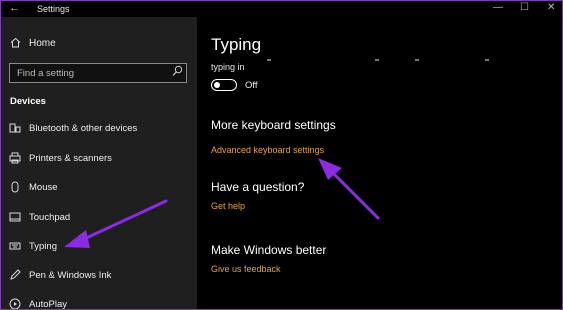  Describe the element at coordinates (246, 269) in the screenshot. I see `feedback-link: Give us feedback` at that location.